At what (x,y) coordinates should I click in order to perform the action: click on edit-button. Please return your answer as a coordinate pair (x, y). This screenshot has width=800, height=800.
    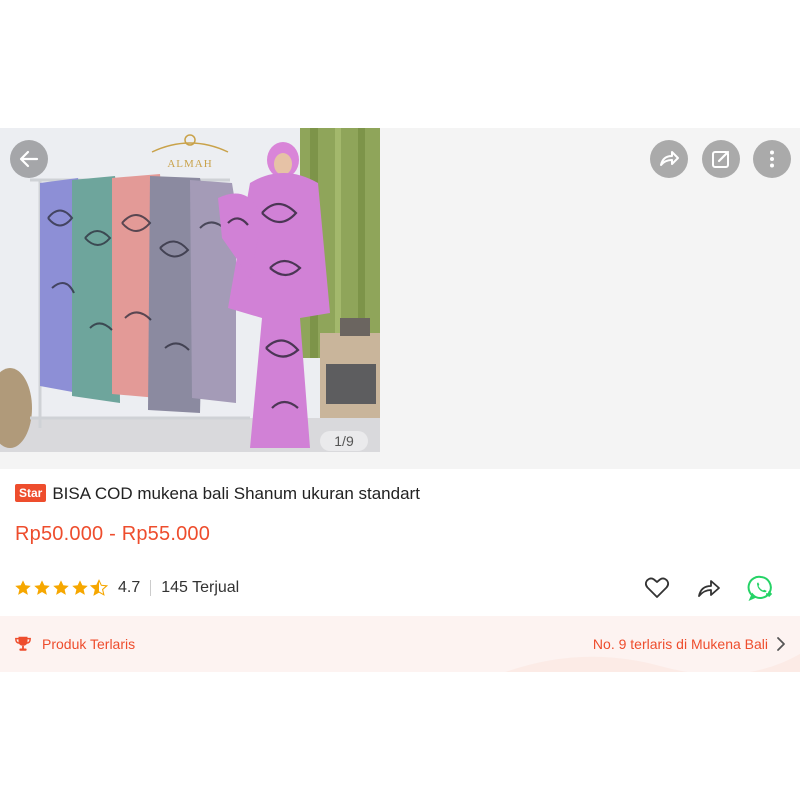
    Looking at the image, I should click on (721, 159).